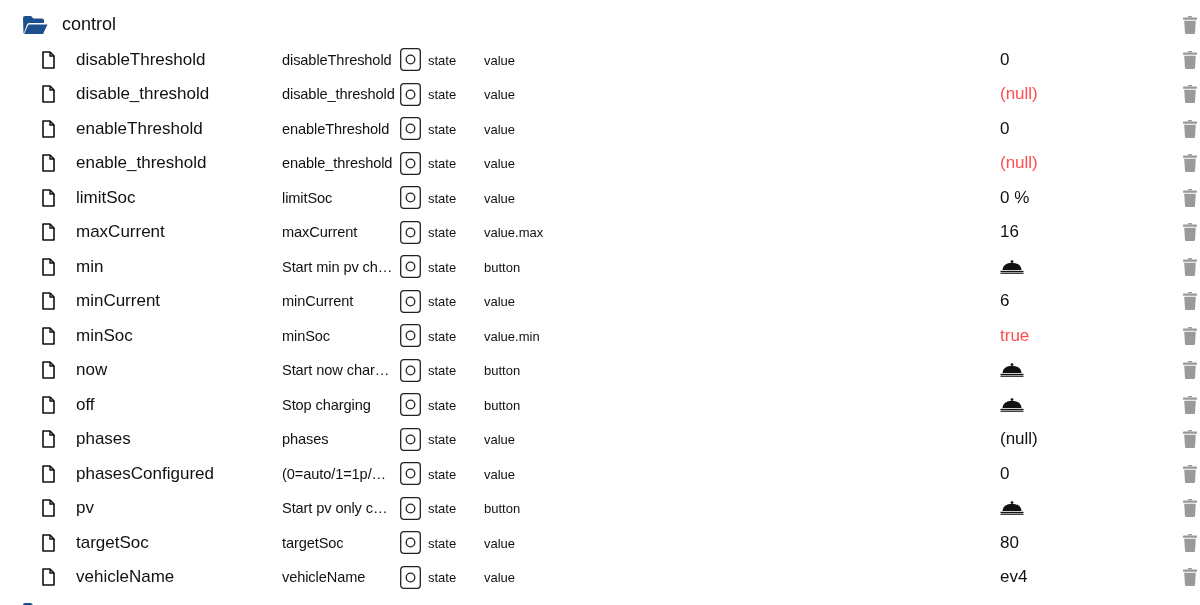 The height and width of the screenshot is (605, 1200). Describe the element at coordinates (320, 232) in the screenshot. I see `object-description: maxCurrent` at that location.